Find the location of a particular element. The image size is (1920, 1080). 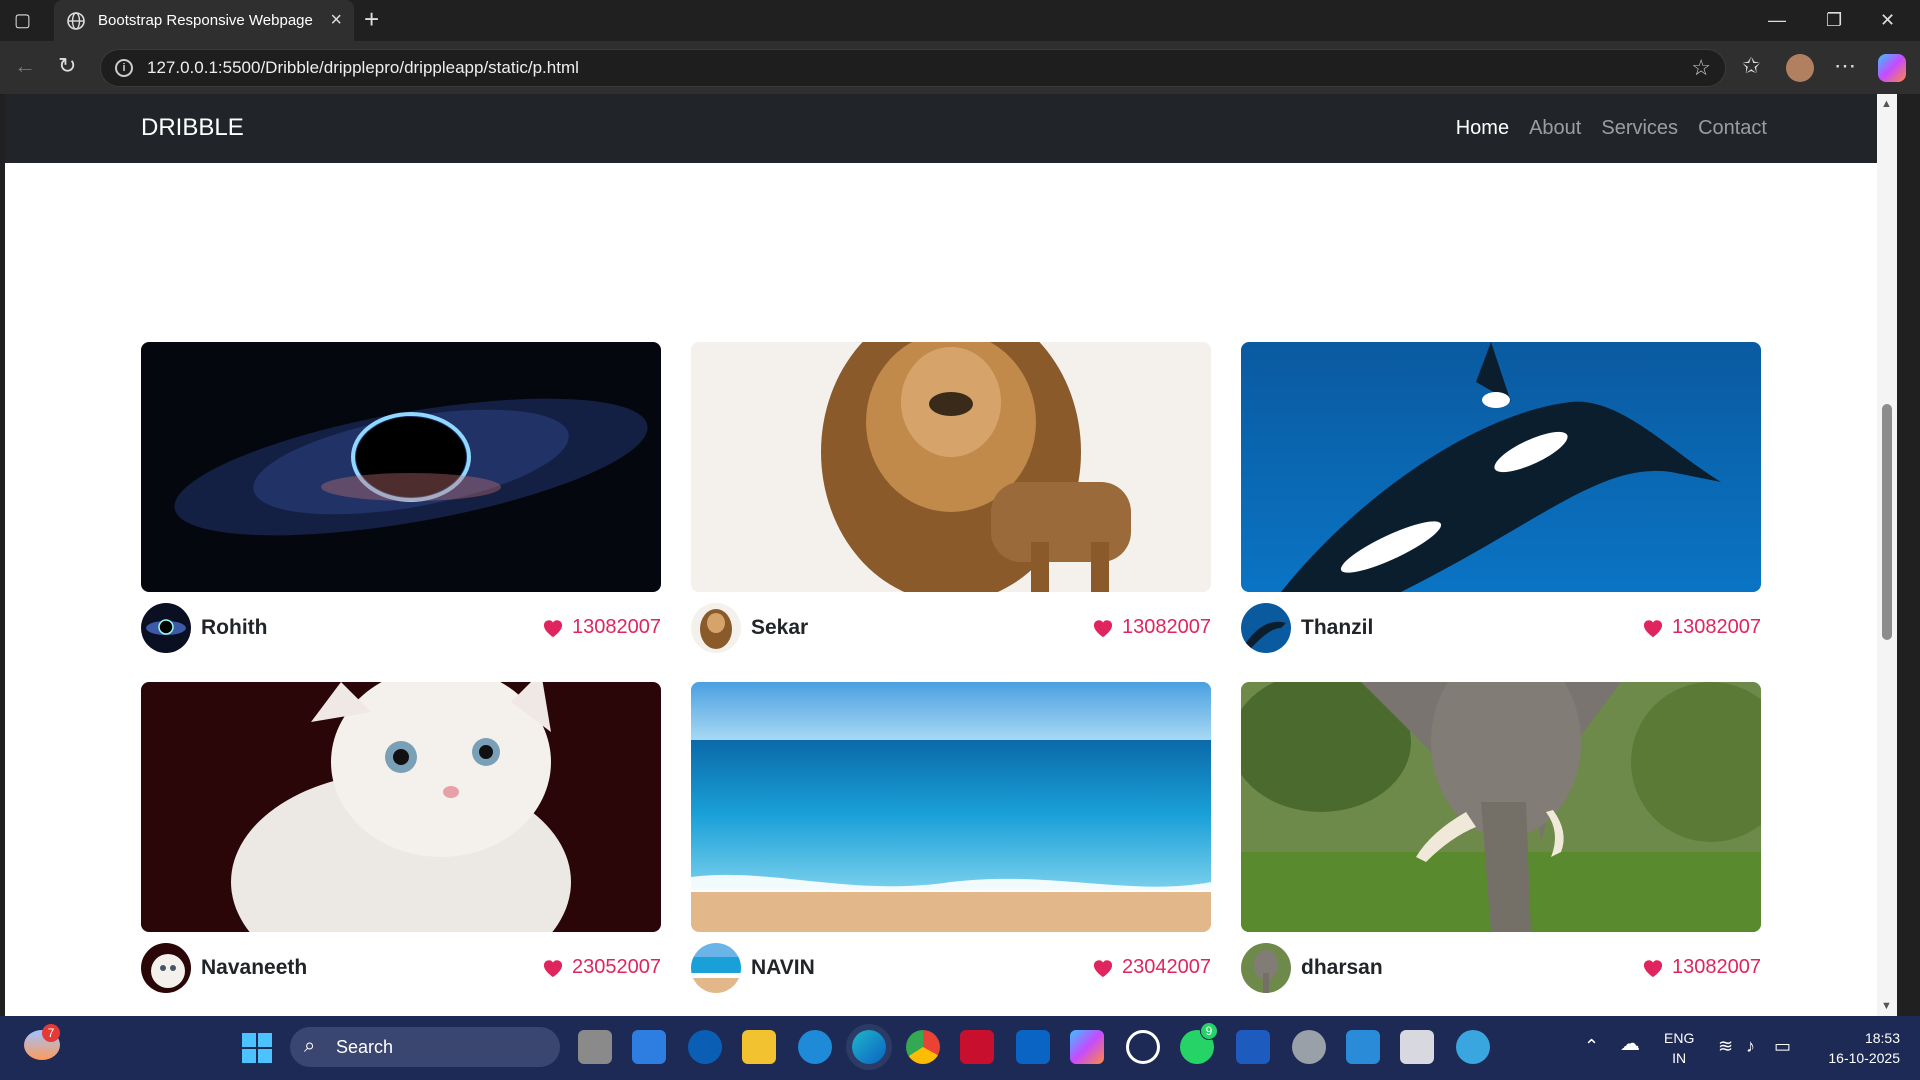

author-name: Rohith is located at coordinates (234, 628).